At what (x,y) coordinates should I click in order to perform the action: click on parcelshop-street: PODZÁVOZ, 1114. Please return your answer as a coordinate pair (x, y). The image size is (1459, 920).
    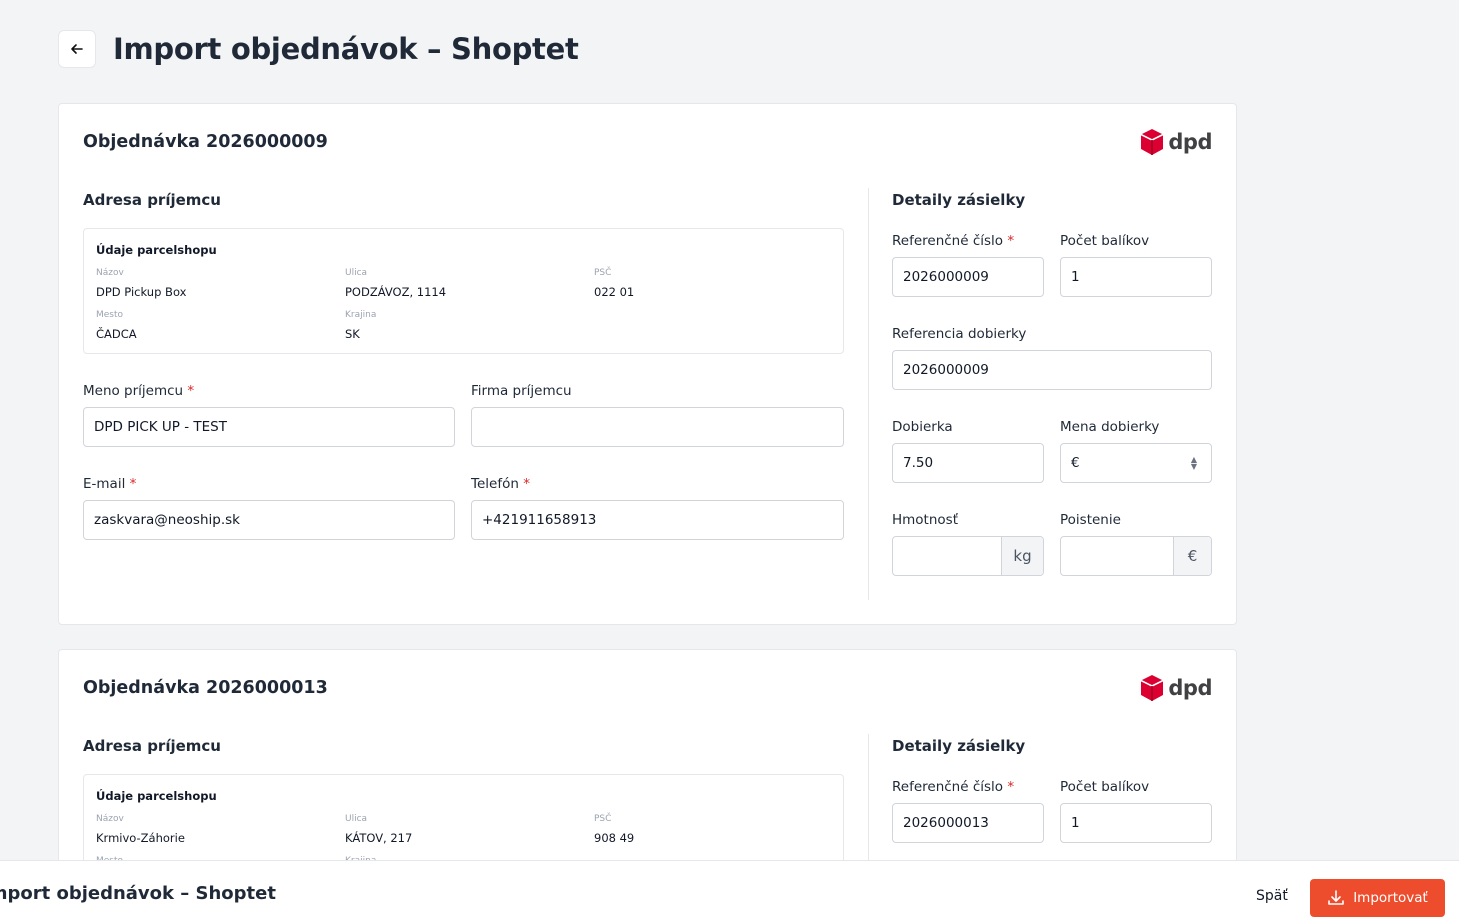
    Looking at the image, I should click on (396, 292).